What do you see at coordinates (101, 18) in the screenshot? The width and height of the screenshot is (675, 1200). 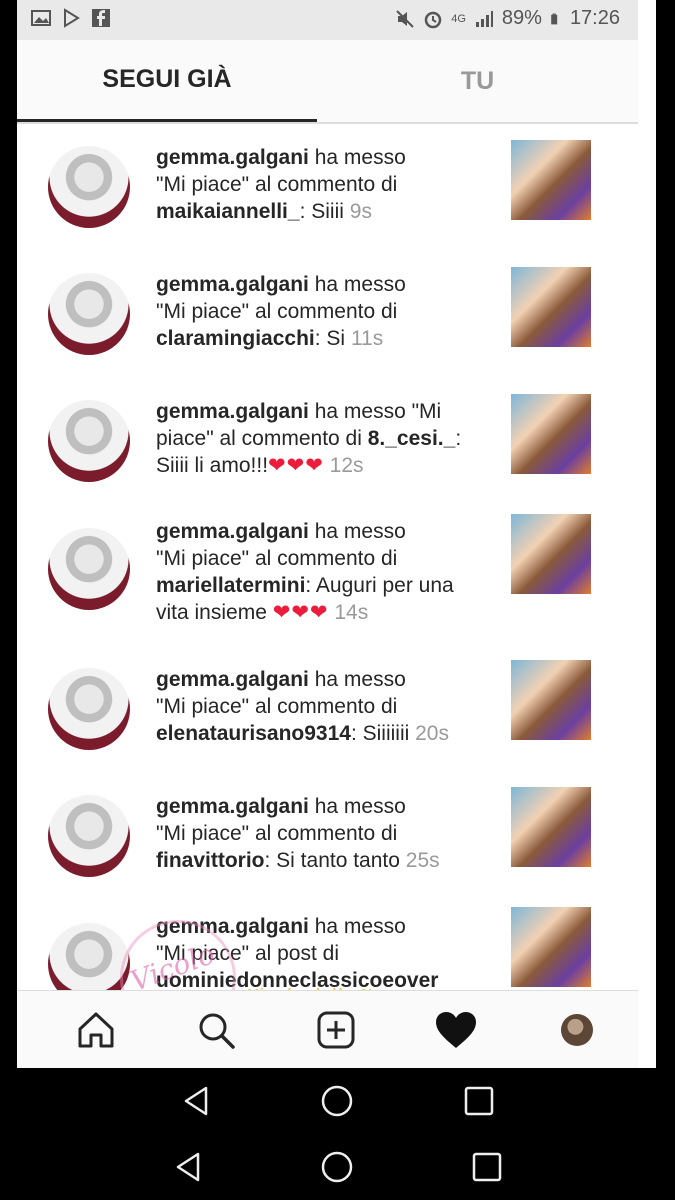 I see `facebook-icon` at bounding box center [101, 18].